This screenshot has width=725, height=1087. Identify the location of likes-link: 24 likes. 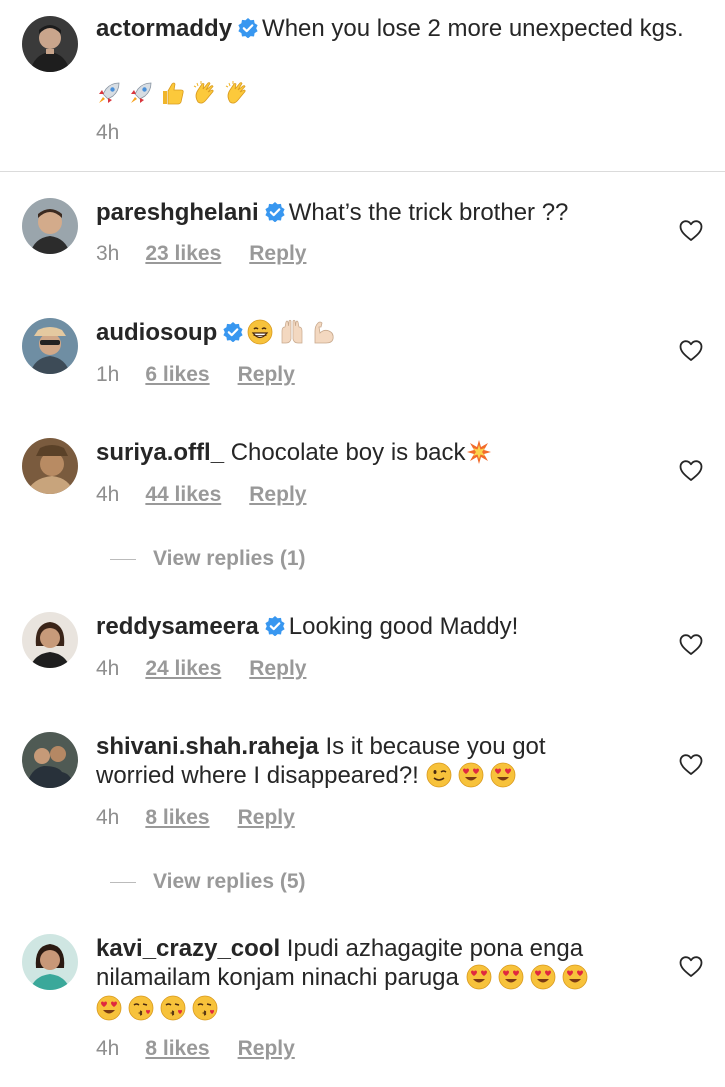
(183, 669).